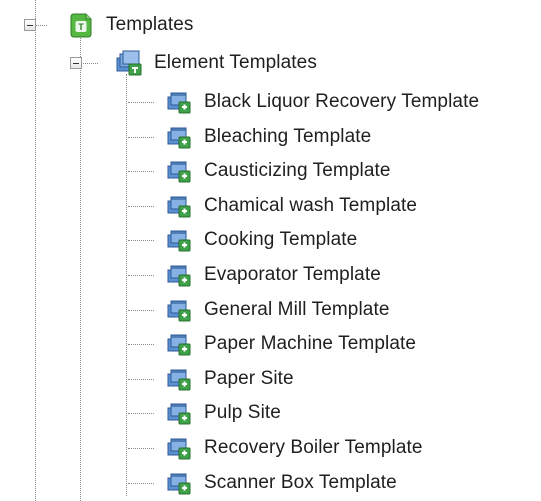  I want to click on tree-node-label: Black Liquor Recovery Template, so click(341, 102).